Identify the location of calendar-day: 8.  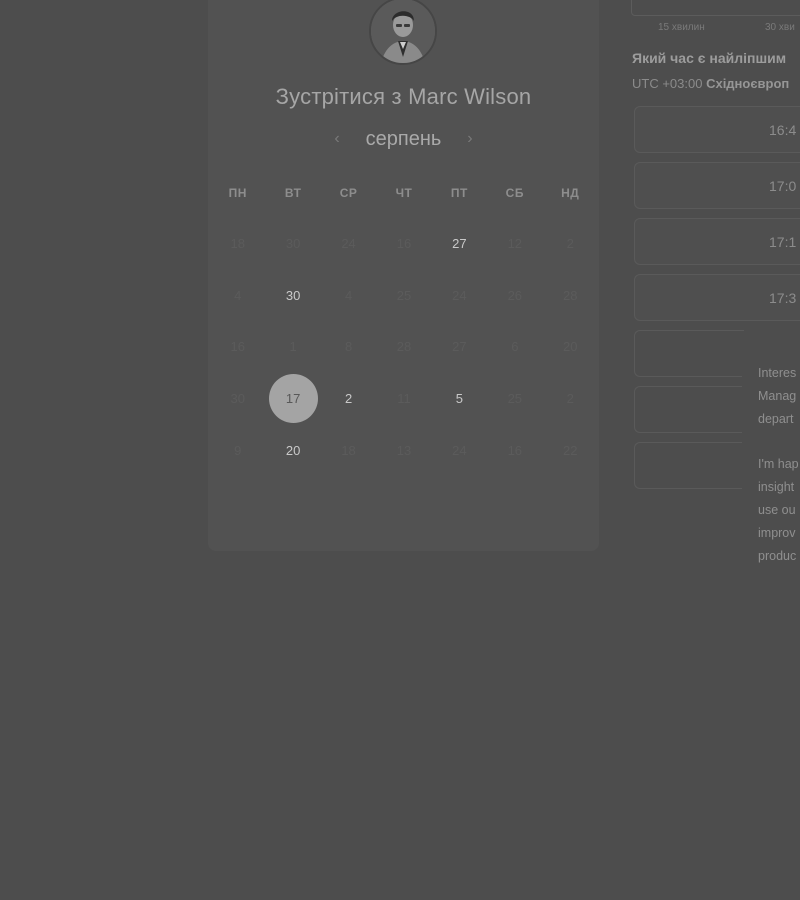
(348, 347).